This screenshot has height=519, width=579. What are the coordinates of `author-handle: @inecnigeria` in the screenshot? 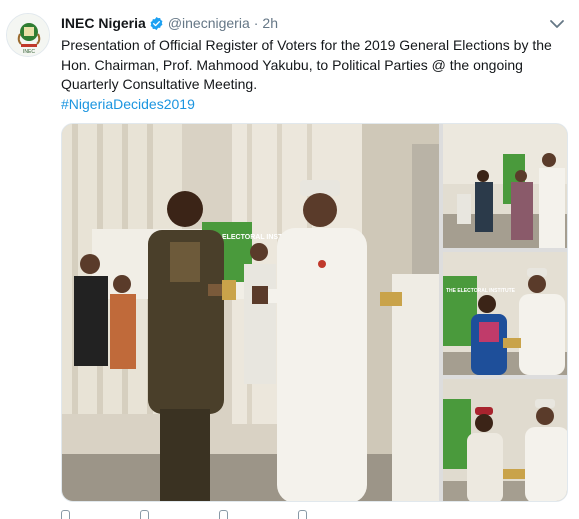 It's located at (209, 23).